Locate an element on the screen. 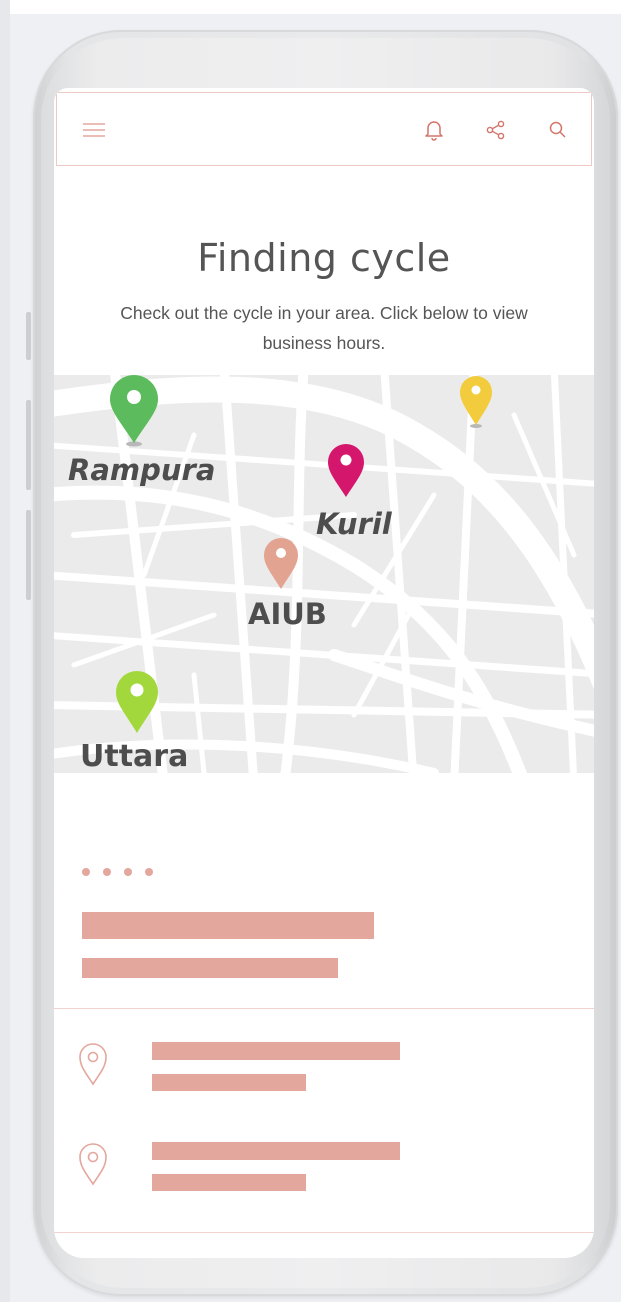 This screenshot has width=621, height=1302. map-label-kuril: Kuril is located at coordinates (354, 524).